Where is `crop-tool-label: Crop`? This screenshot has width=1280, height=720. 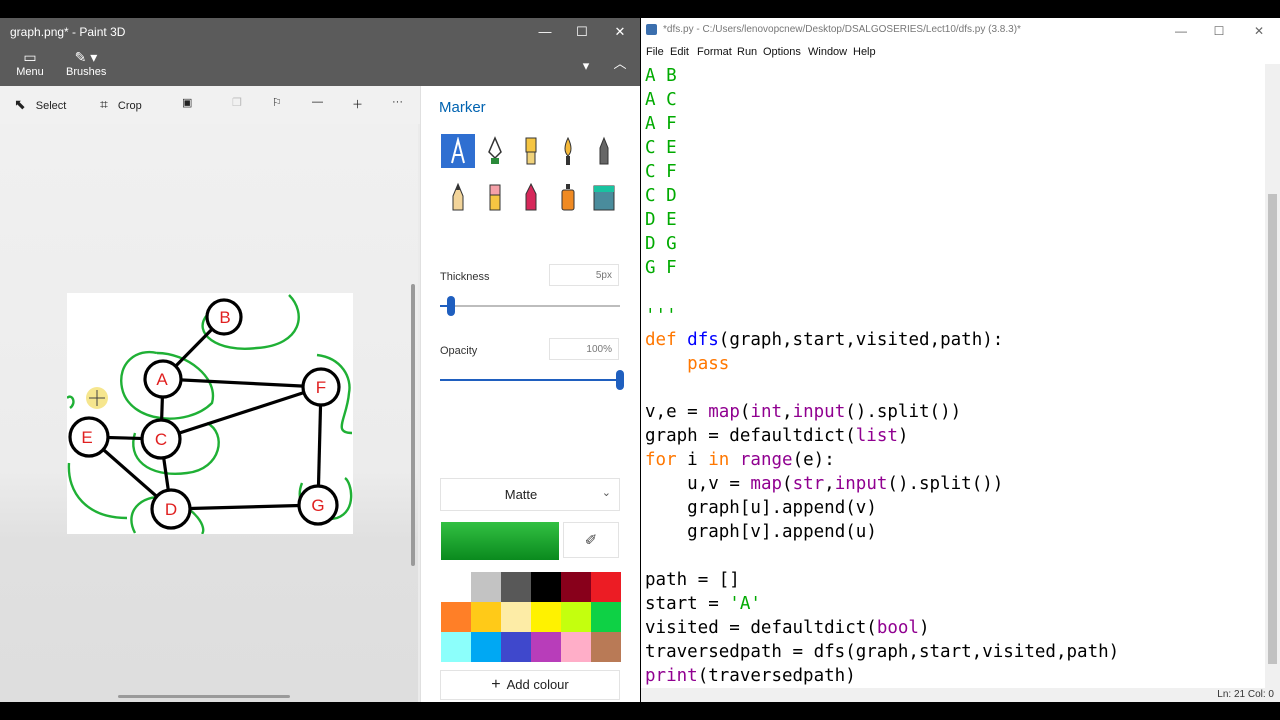
crop-tool-label: Crop is located at coordinates (129, 106).